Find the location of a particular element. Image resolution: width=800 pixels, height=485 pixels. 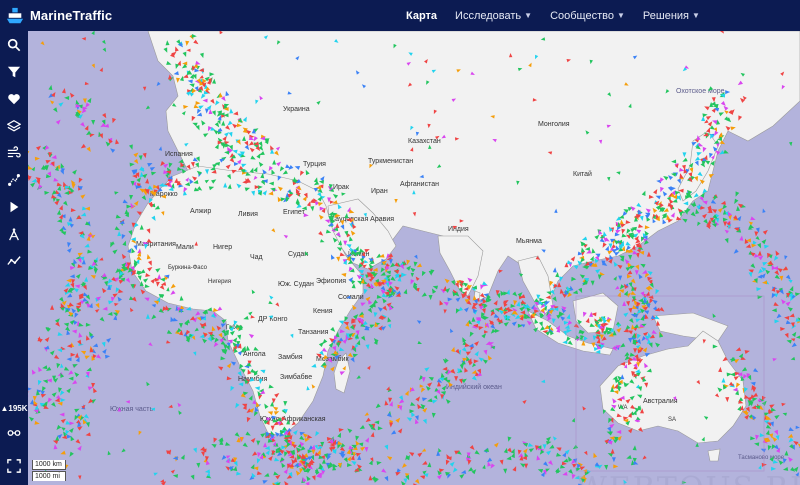

map-scale: 1000 km 1000 mi is located at coordinates (49, 470).